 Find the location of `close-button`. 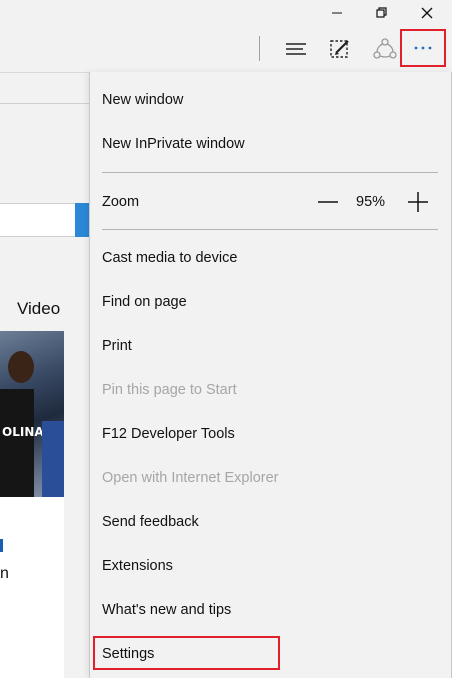

close-button is located at coordinates (427, 13).